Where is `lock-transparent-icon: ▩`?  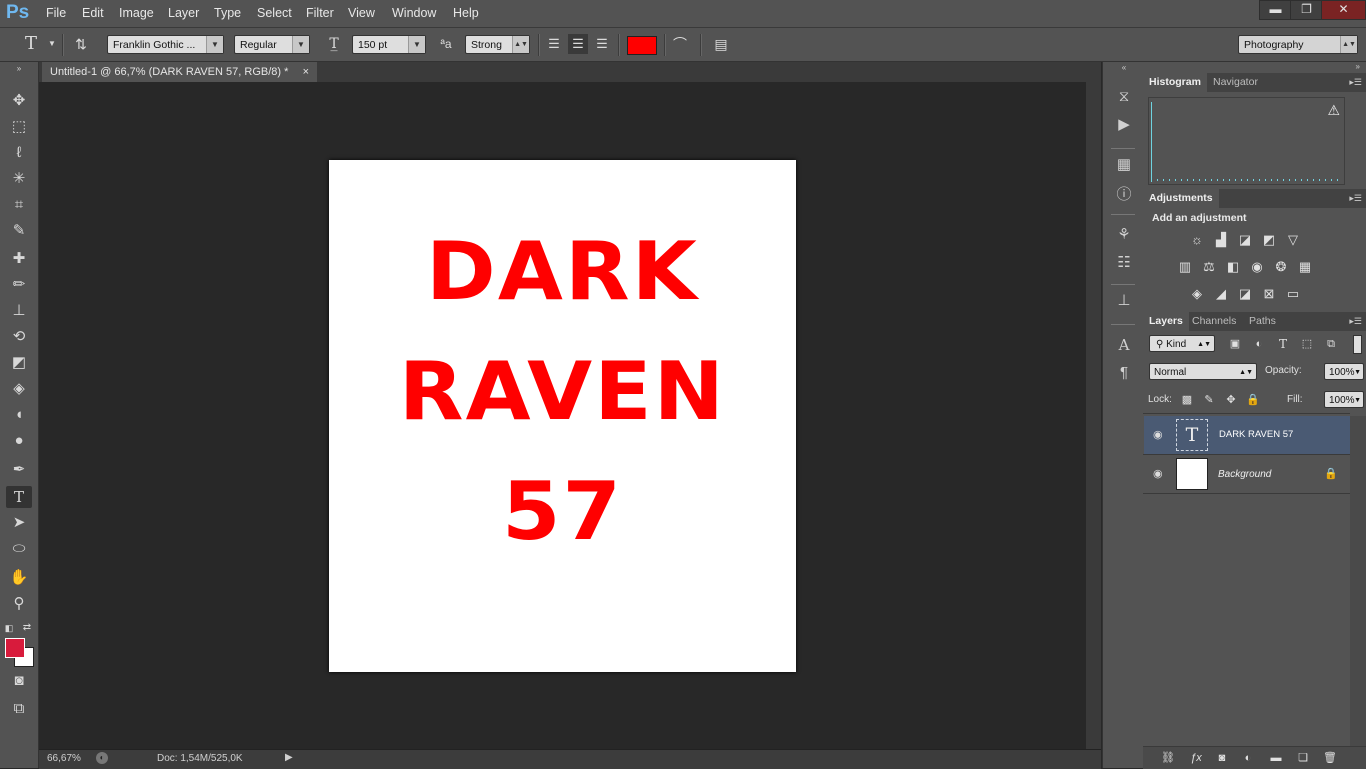
lock-transparent-icon: ▩ is located at coordinates (1187, 400).